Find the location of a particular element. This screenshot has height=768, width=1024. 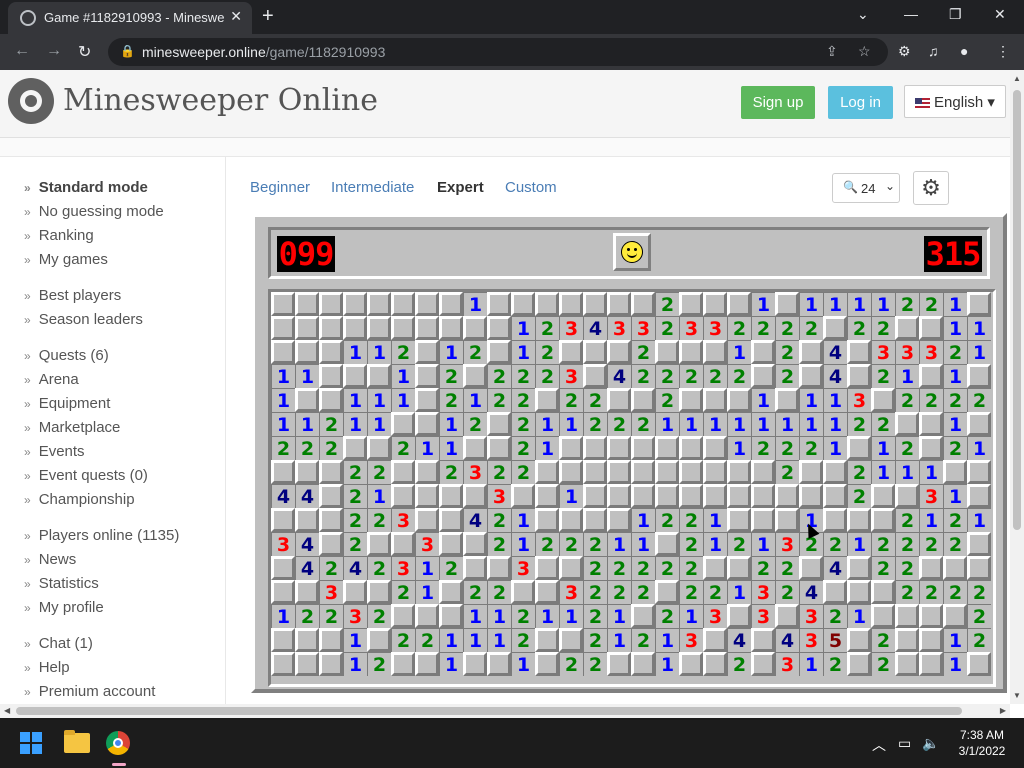

horizontal-scroll-thumb is located at coordinates (489, 711).